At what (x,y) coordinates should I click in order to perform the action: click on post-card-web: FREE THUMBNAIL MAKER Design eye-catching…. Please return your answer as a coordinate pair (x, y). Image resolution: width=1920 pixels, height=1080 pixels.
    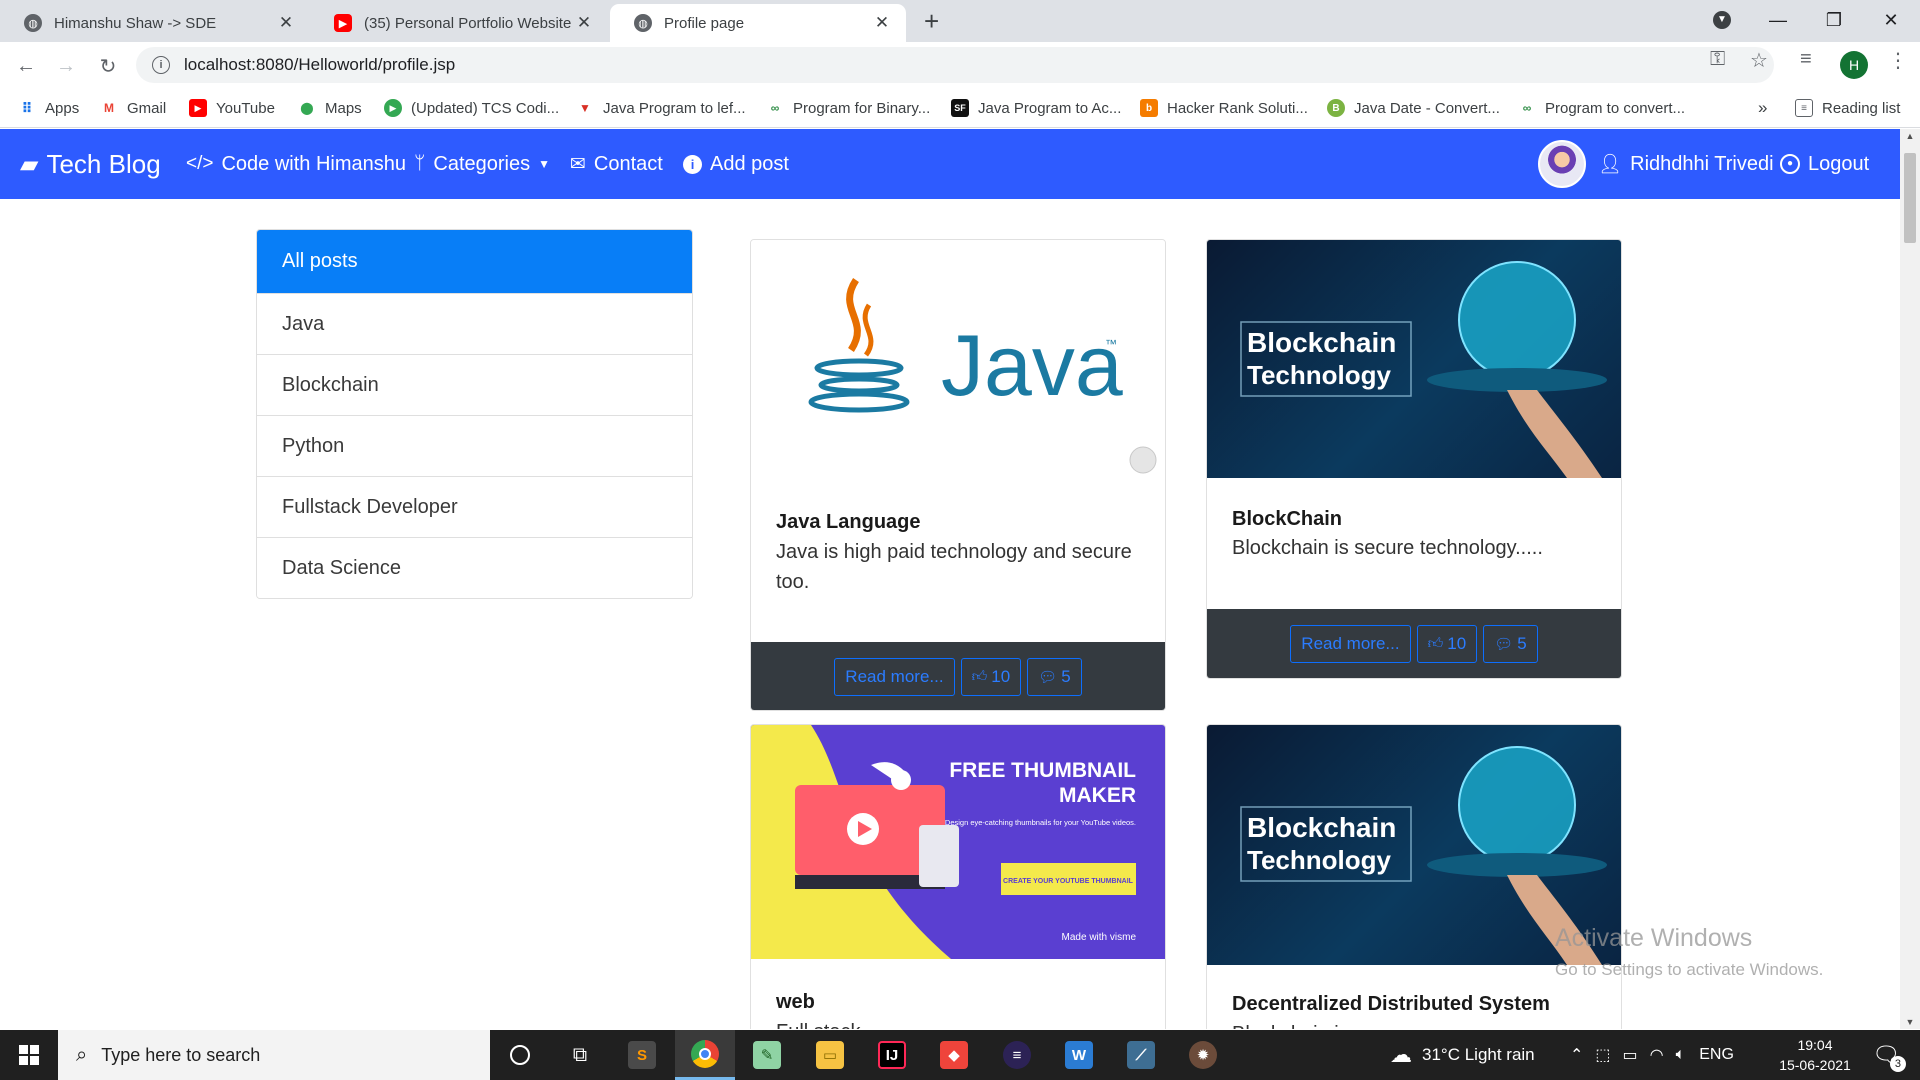
    Looking at the image, I should click on (958, 876).